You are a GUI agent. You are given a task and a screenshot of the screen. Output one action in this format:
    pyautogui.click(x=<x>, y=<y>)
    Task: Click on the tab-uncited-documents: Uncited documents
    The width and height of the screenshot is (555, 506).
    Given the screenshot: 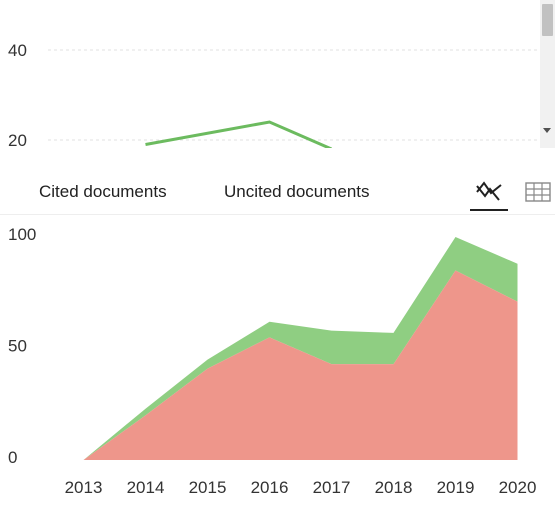 What is the action you would take?
    pyautogui.click(x=297, y=192)
    